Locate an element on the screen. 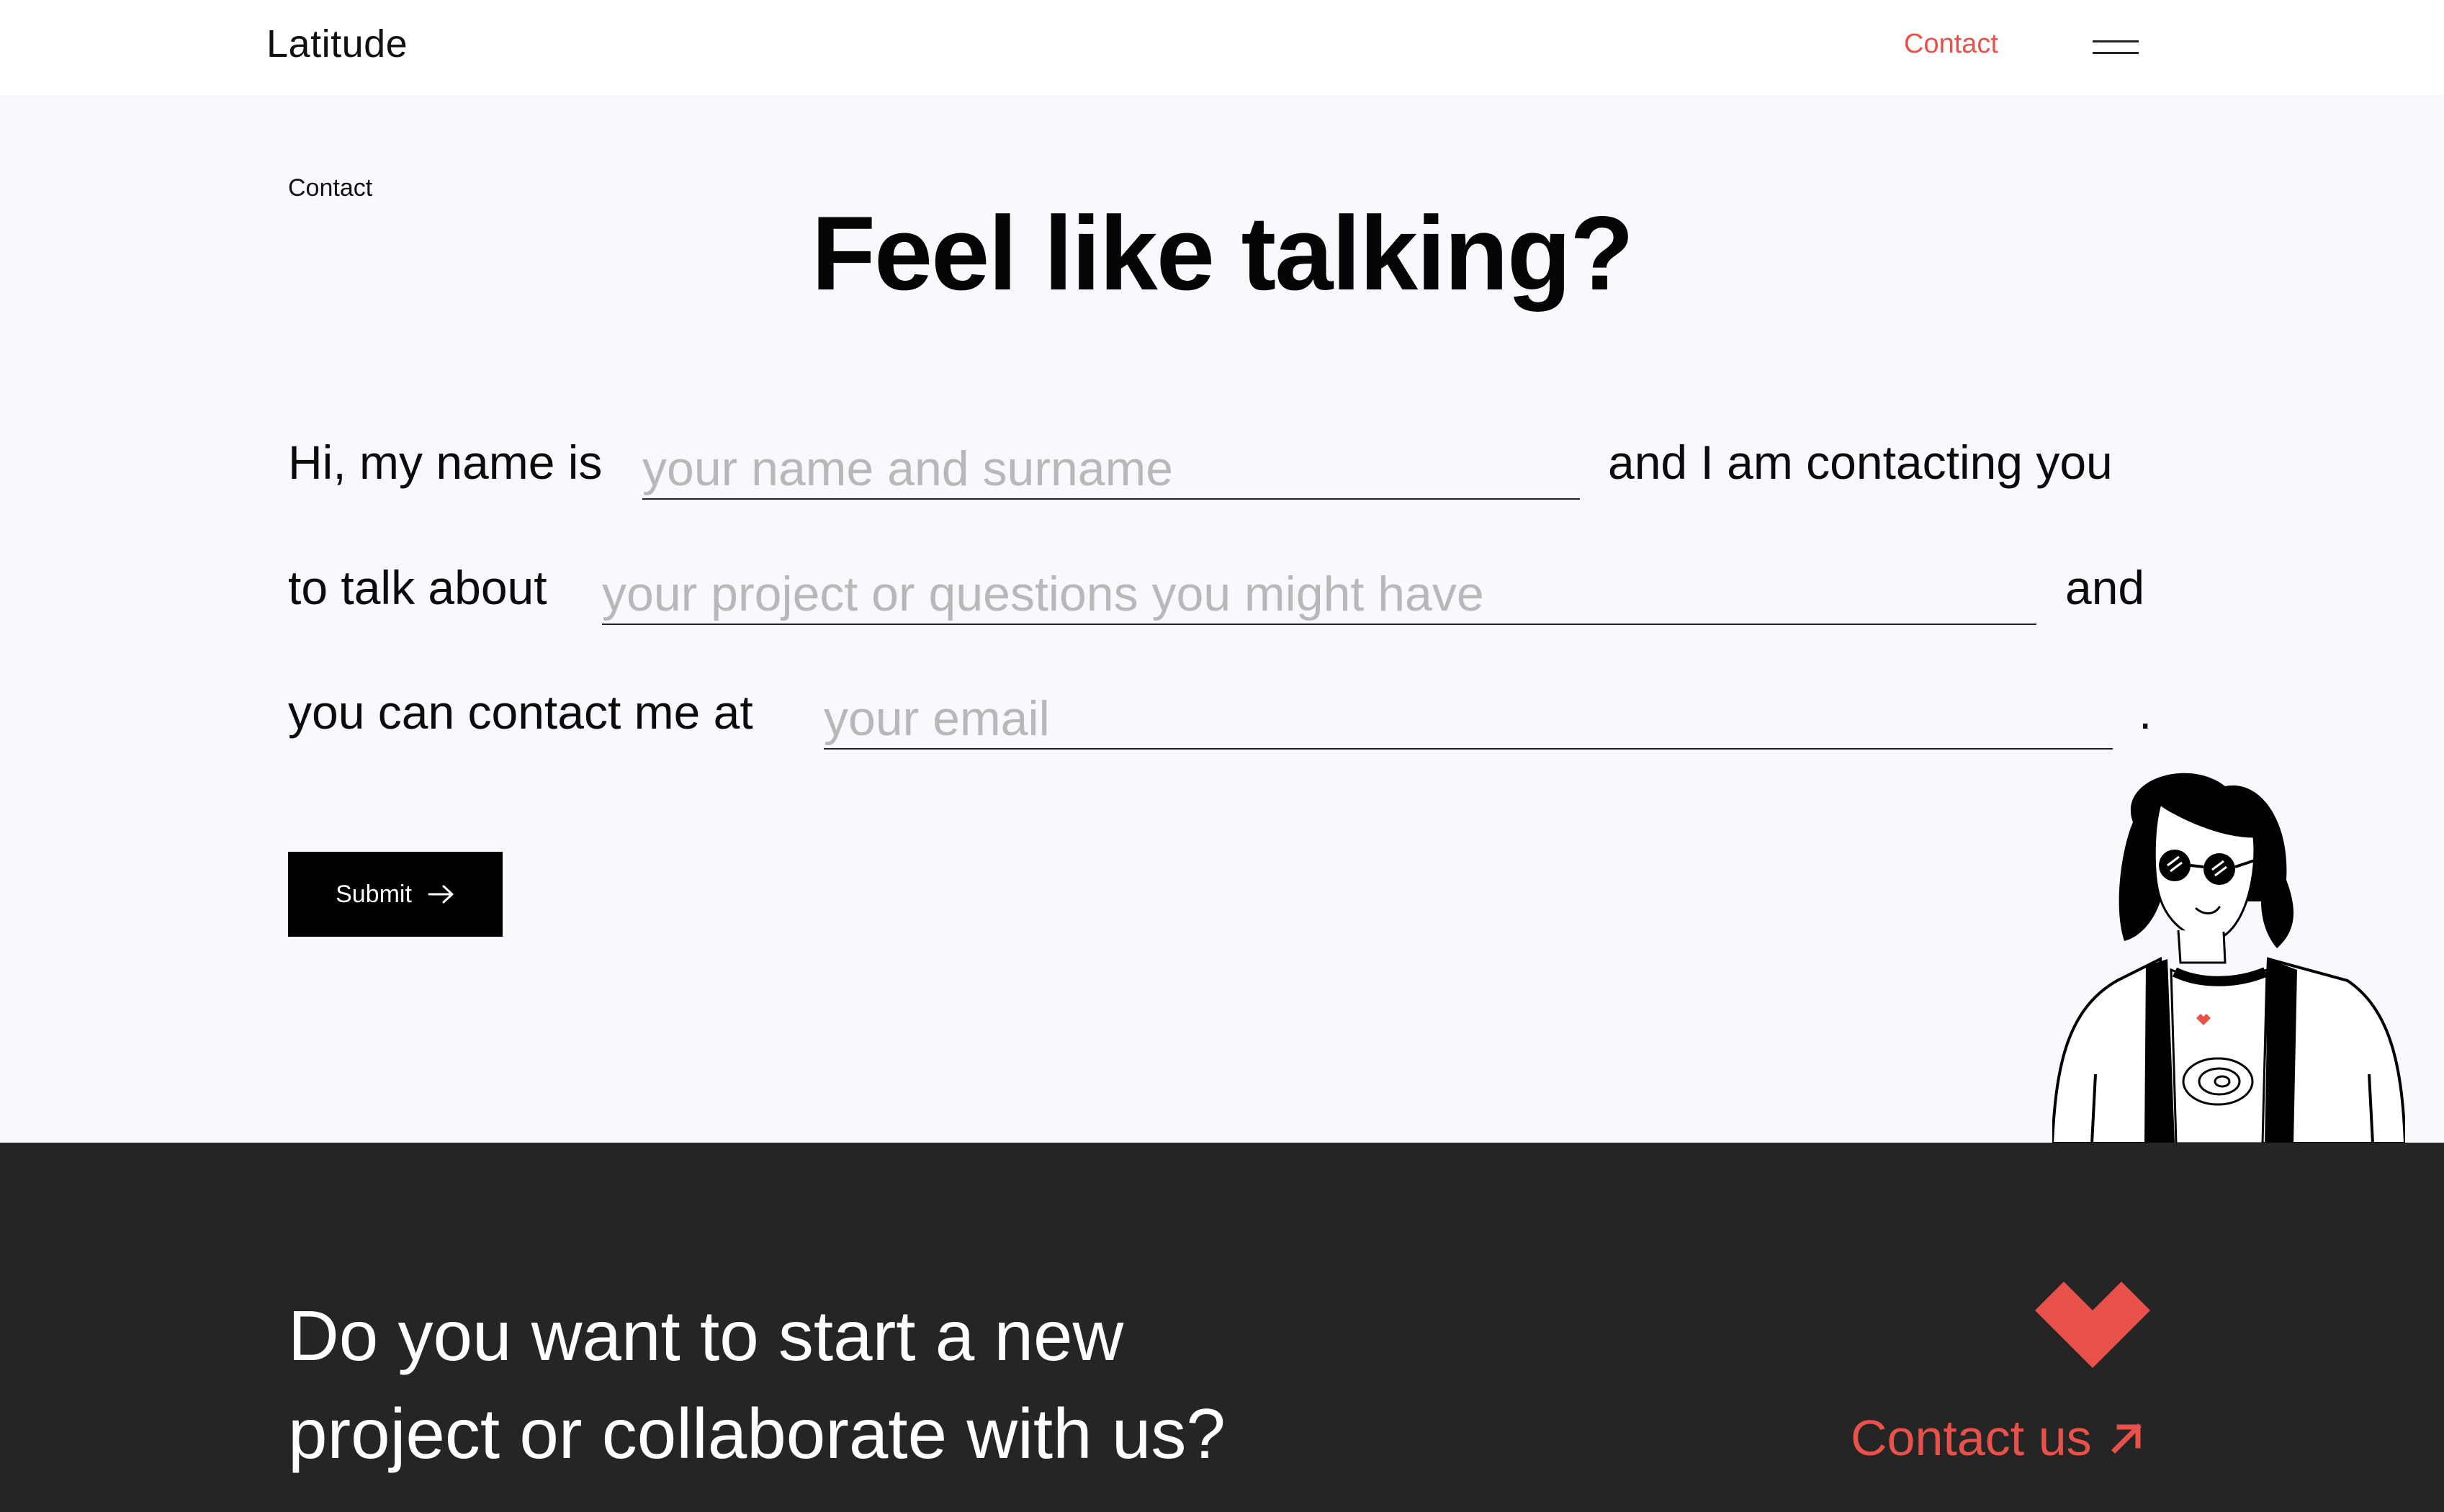  menu-line-bottom is located at coordinates (2116, 53).